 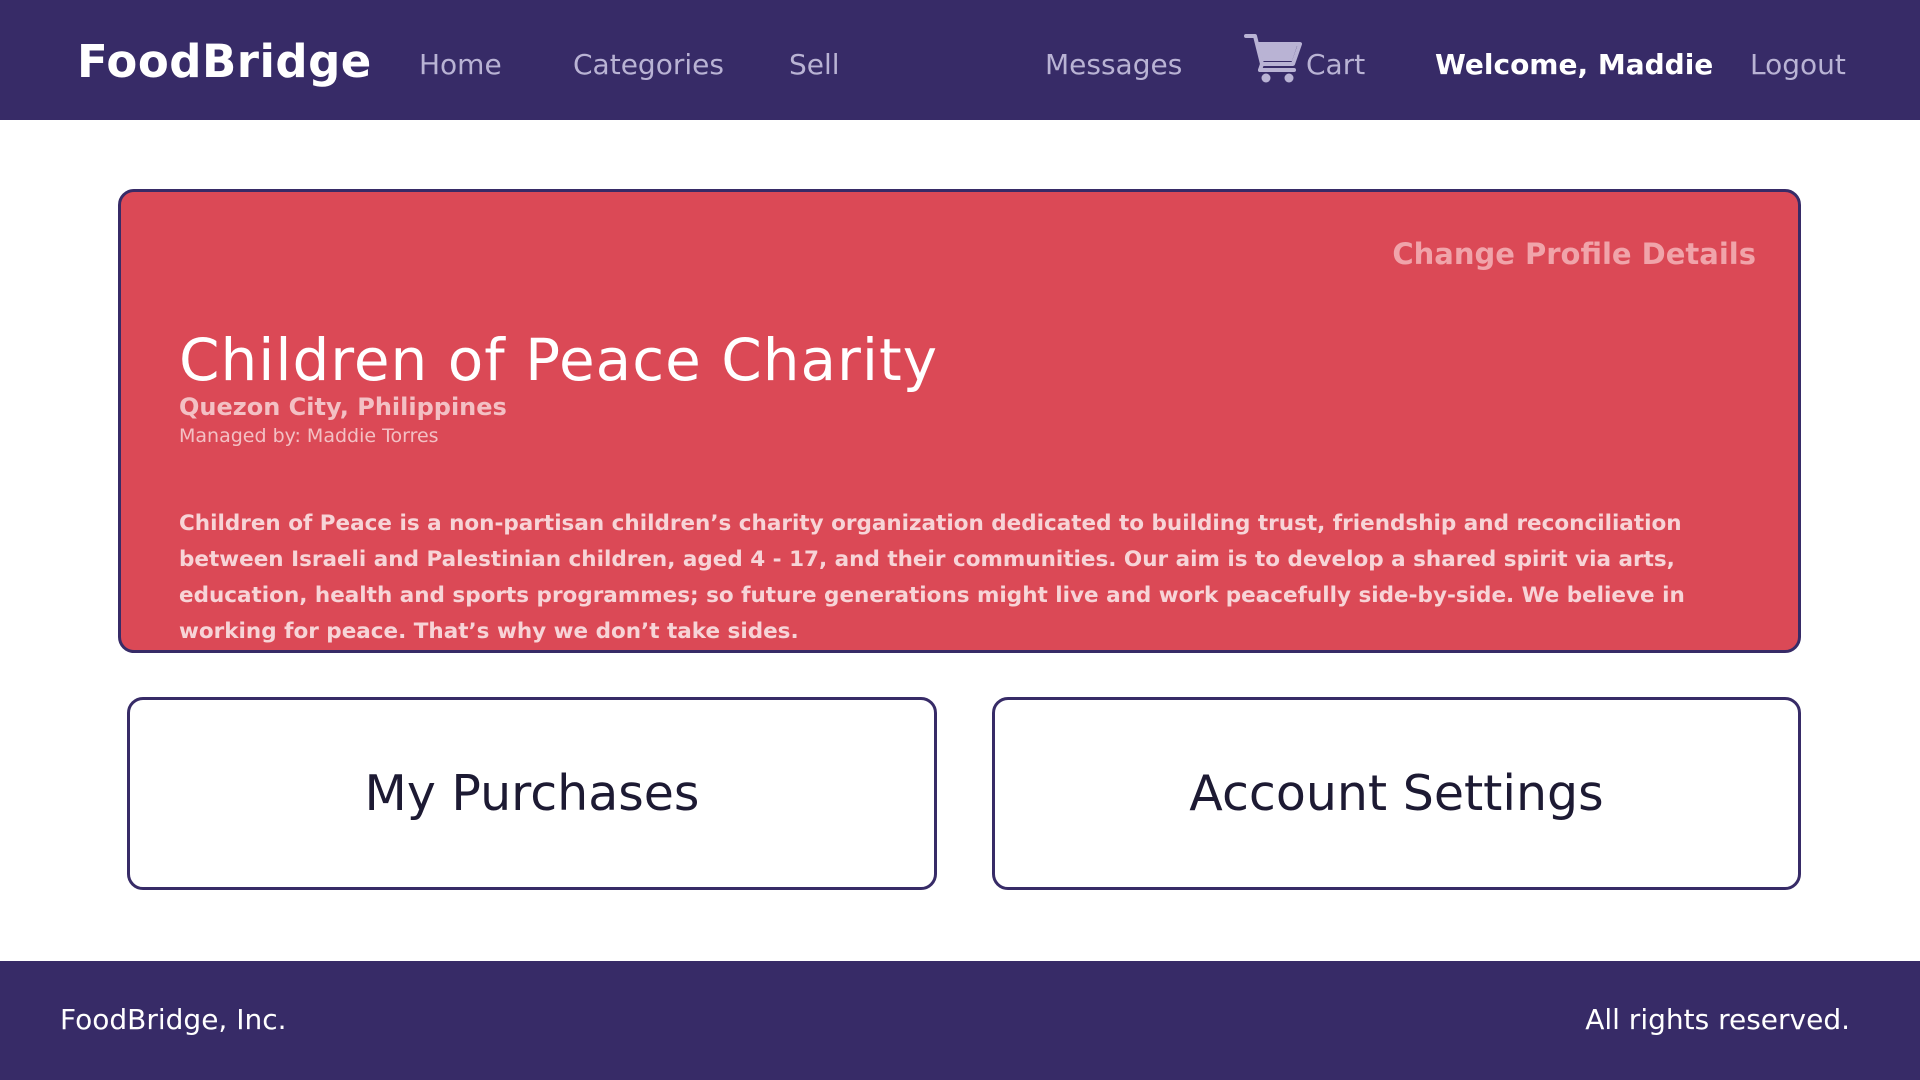 What do you see at coordinates (648, 65) in the screenshot?
I see `nav-categories-link: Categories` at bounding box center [648, 65].